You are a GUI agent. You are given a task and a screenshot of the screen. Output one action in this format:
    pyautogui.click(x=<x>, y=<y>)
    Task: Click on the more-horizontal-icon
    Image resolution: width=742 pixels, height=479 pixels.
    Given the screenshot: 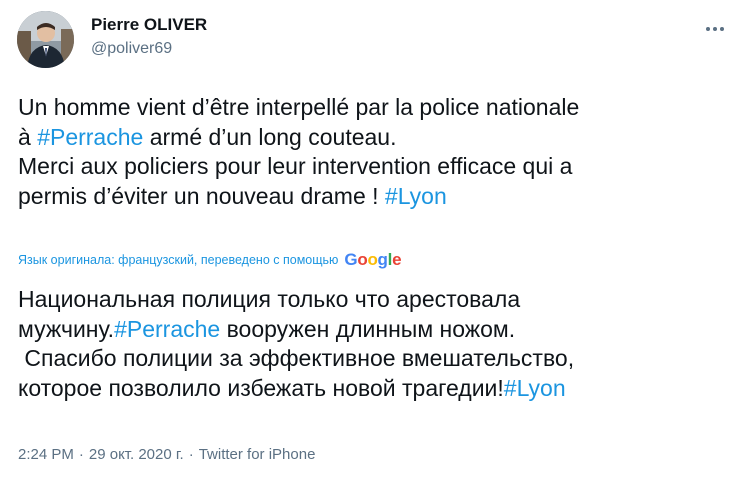 What is the action you would take?
    pyautogui.click(x=715, y=29)
    